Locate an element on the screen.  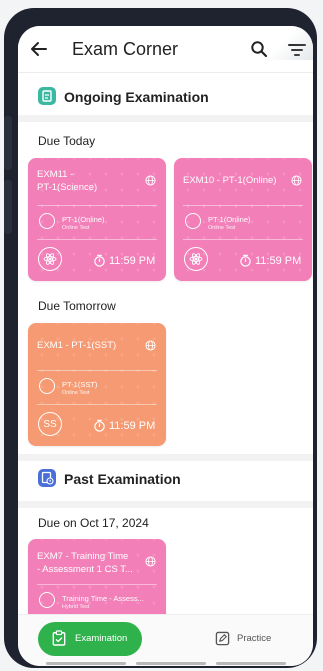
exam-subject: PT-1(SST) is located at coordinates (80, 384).